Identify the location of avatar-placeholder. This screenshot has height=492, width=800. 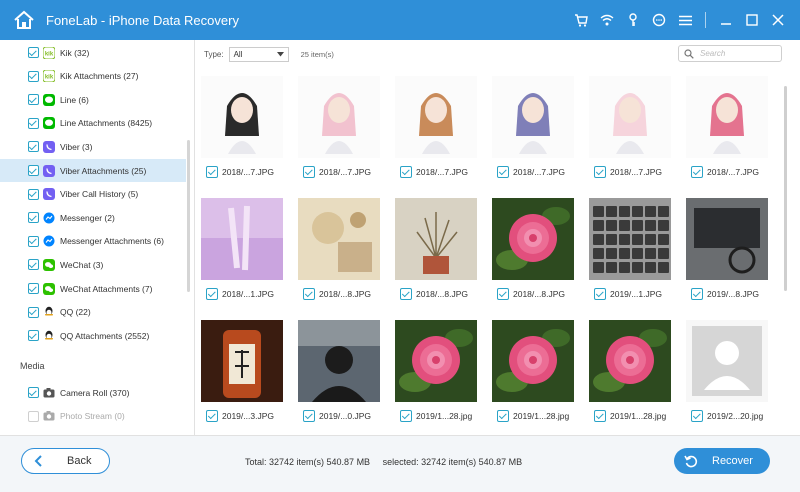
(727, 361).